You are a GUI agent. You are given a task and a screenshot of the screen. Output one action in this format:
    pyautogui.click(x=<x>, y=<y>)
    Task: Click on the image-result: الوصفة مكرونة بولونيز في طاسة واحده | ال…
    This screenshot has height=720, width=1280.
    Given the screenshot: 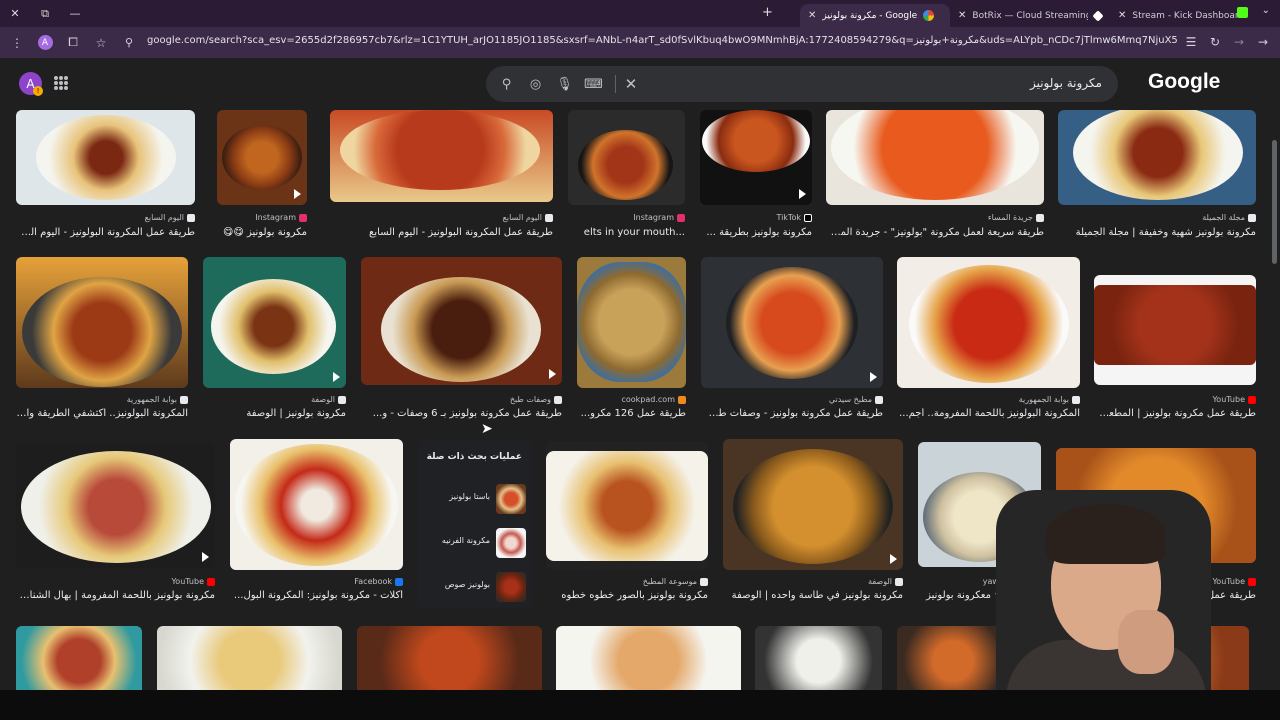 What is the action you would take?
    pyautogui.click(x=813, y=522)
    